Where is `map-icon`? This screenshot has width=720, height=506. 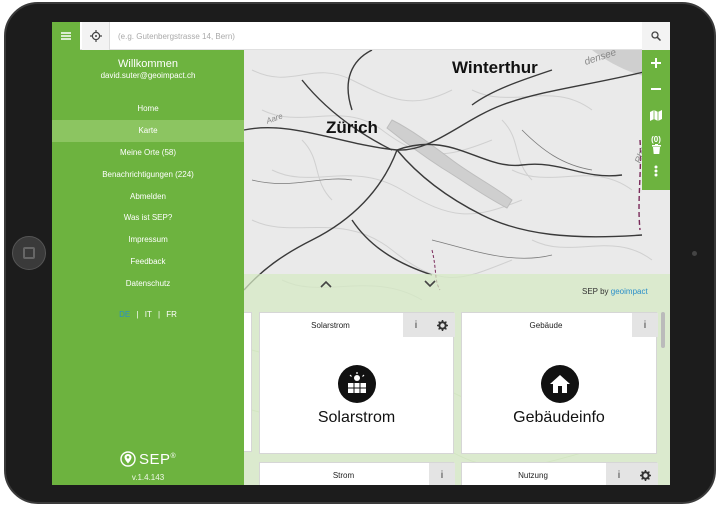
map-icon is located at coordinates (656, 115).